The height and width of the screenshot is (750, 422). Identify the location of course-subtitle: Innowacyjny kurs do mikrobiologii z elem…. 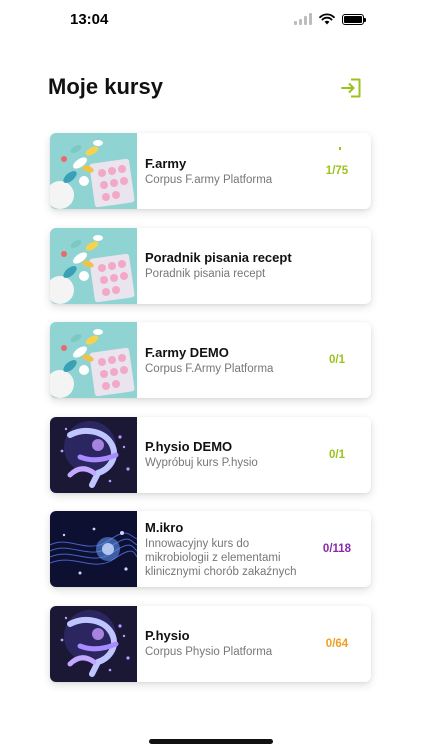
(221, 557).